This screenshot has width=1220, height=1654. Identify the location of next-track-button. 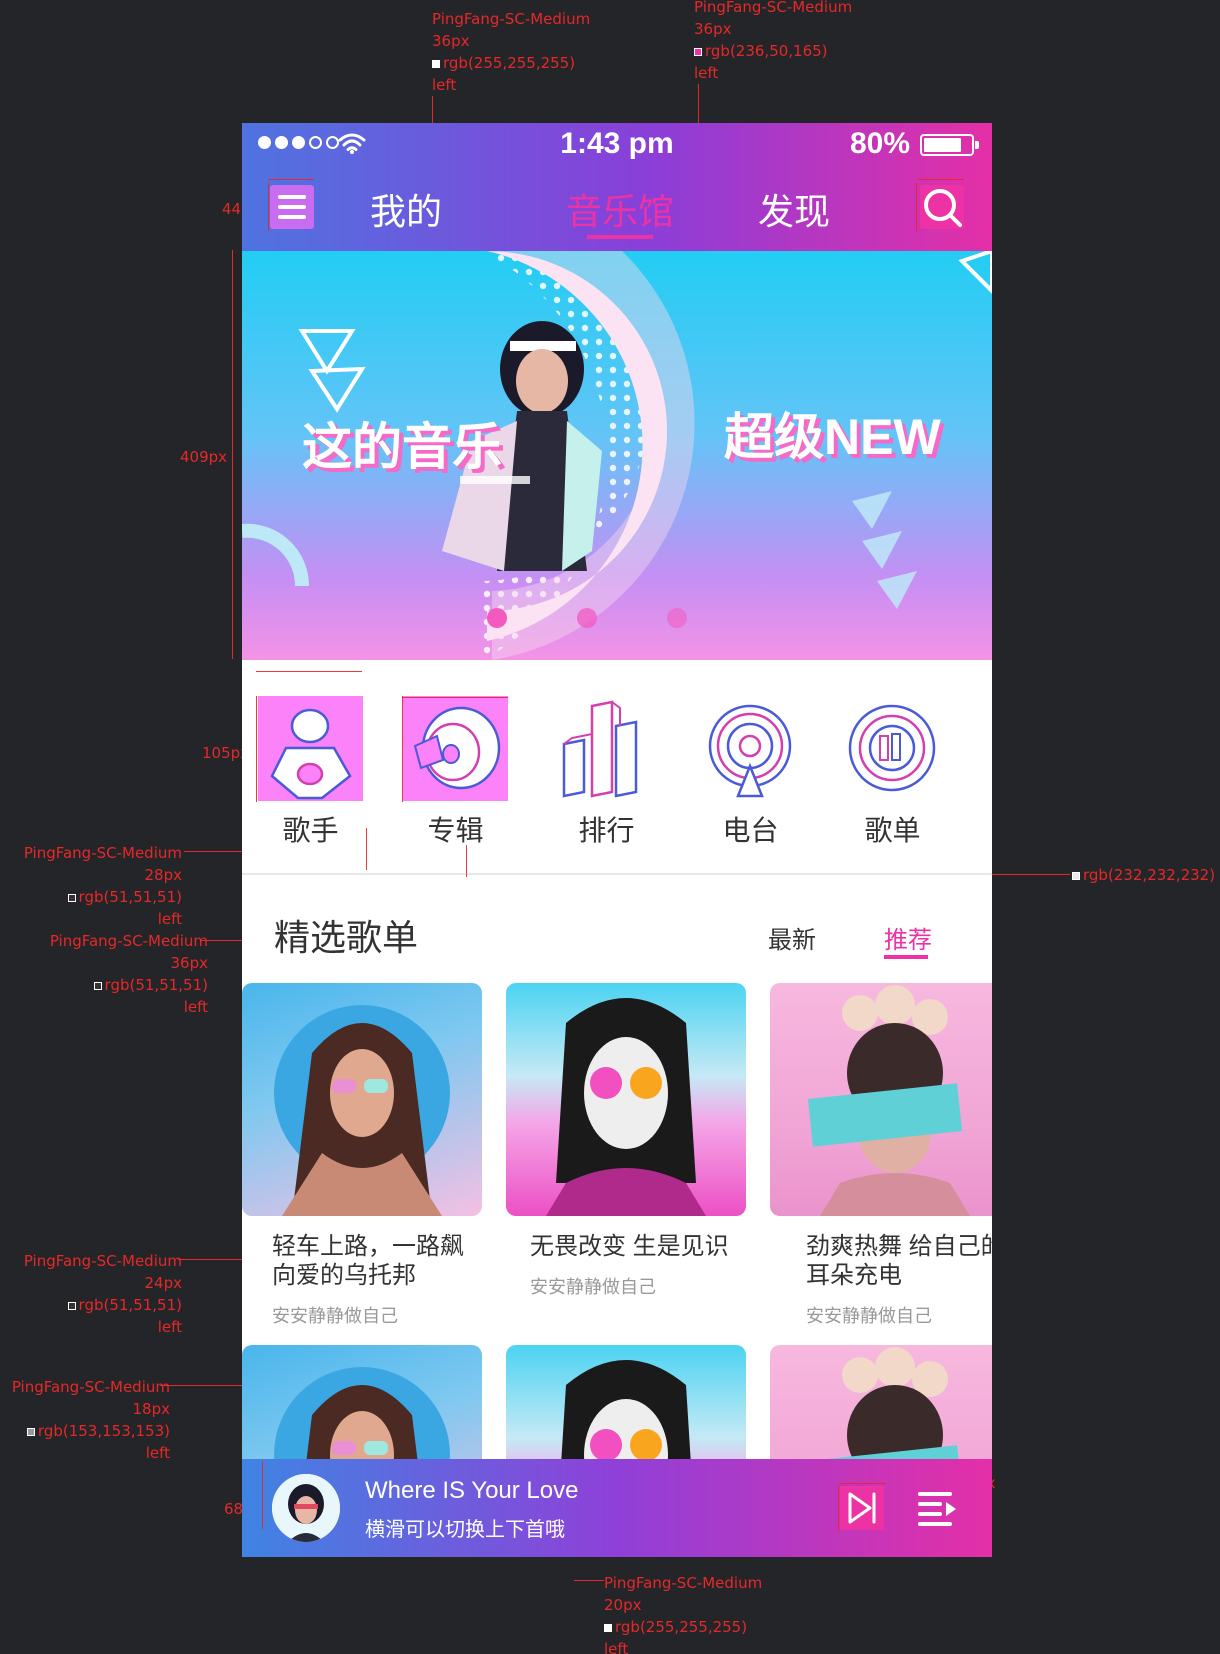
(862, 1508).